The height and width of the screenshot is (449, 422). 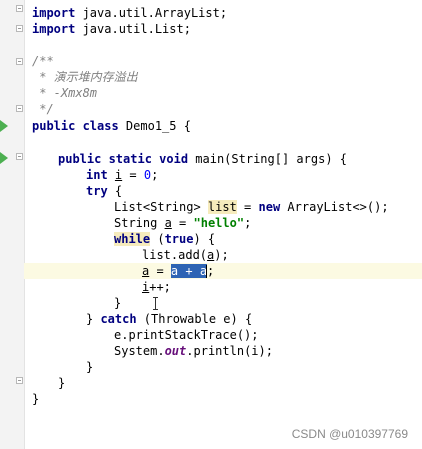 What do you see at coordinates (189, 271) in the screenshot?
I see `selected-text: a + a` at bounding box center [189, 271].